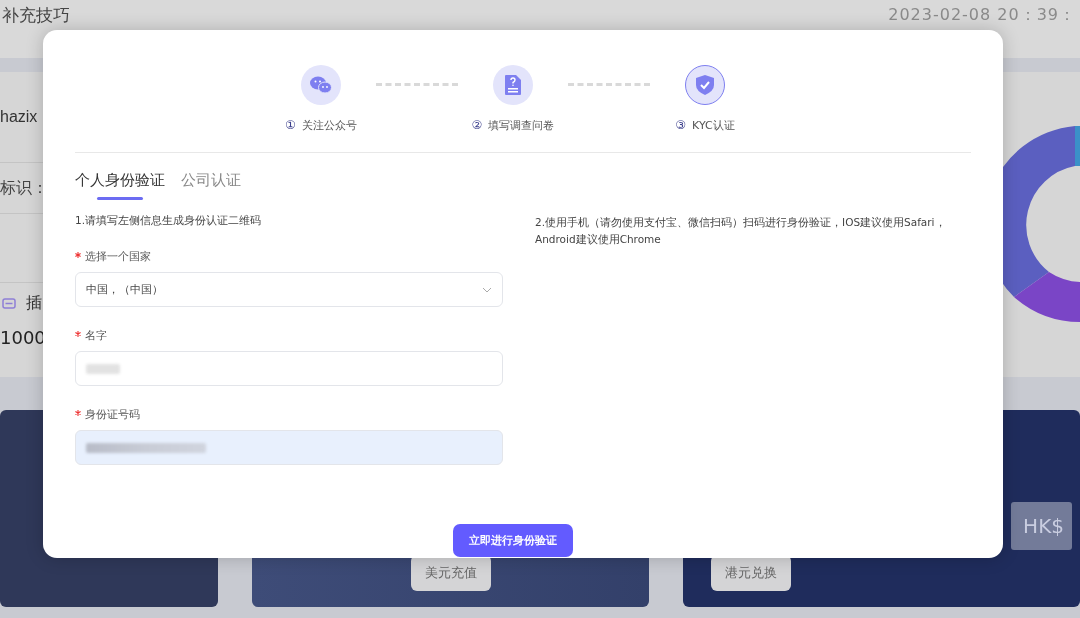 Image resolution: width=1080 pixels, height=618 pixels. What do you see at coordinates (487, 289) in the screenshot?
I see `chevron-down-icon` at bounding box center [487, 289].